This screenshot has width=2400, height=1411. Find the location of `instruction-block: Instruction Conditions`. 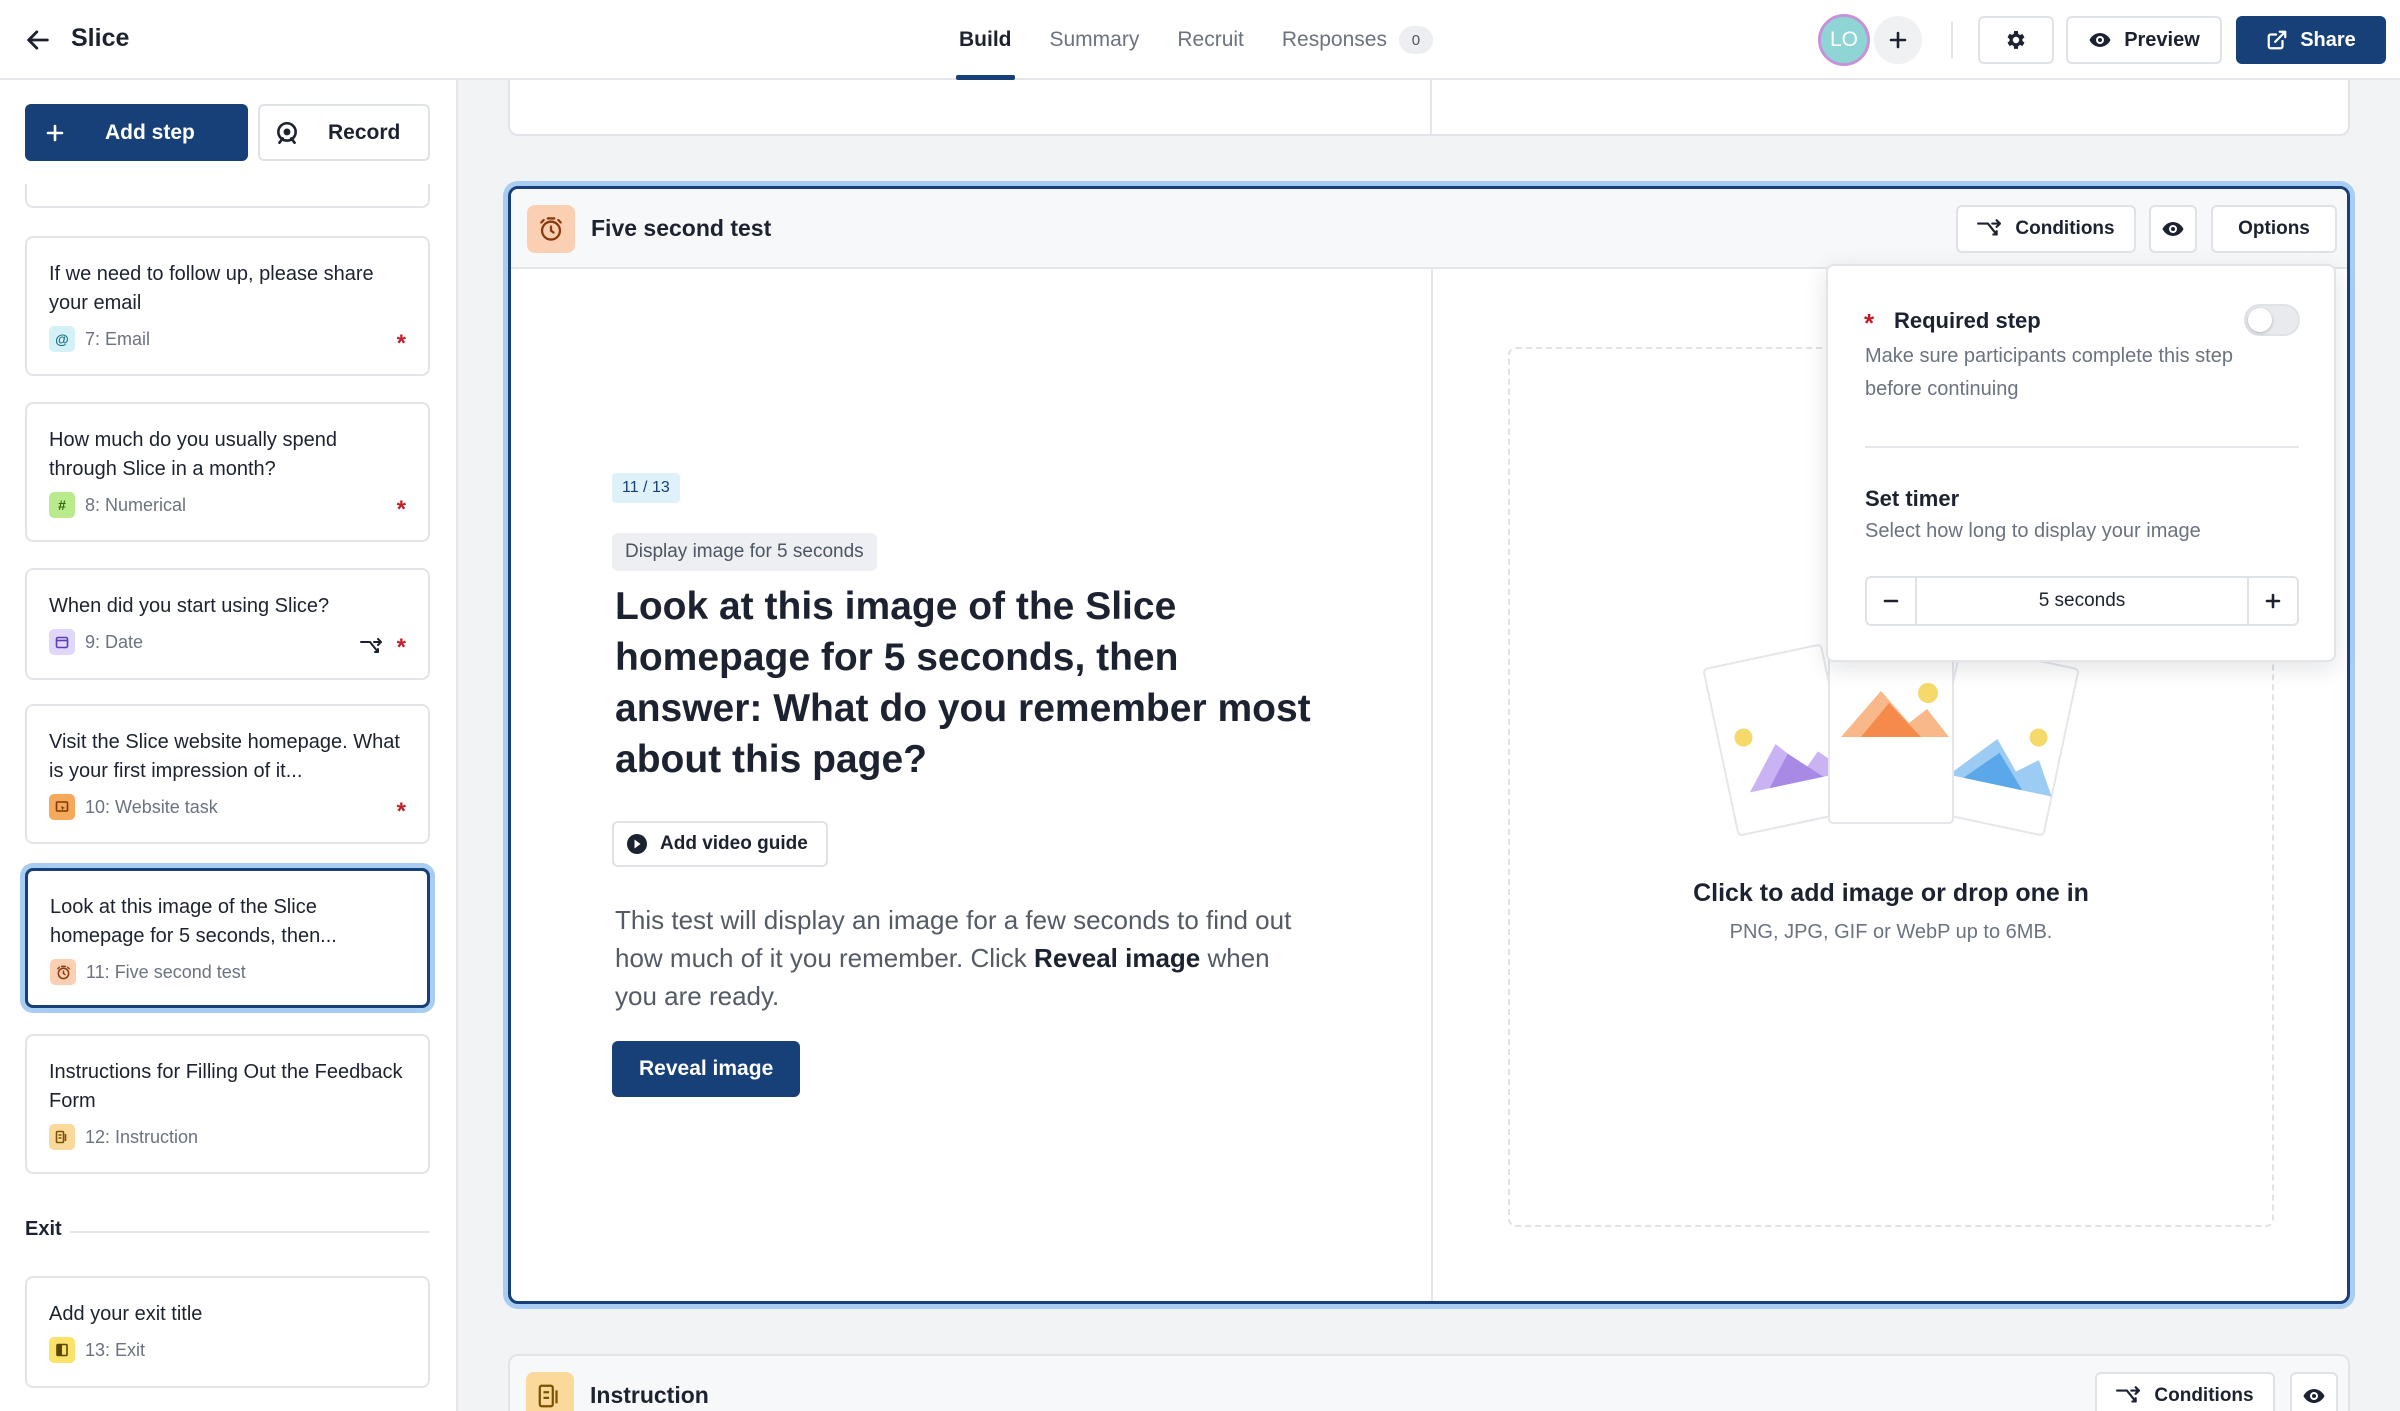

instruction-block: Instruction Conditions is located at coordinates (1429, 1382).